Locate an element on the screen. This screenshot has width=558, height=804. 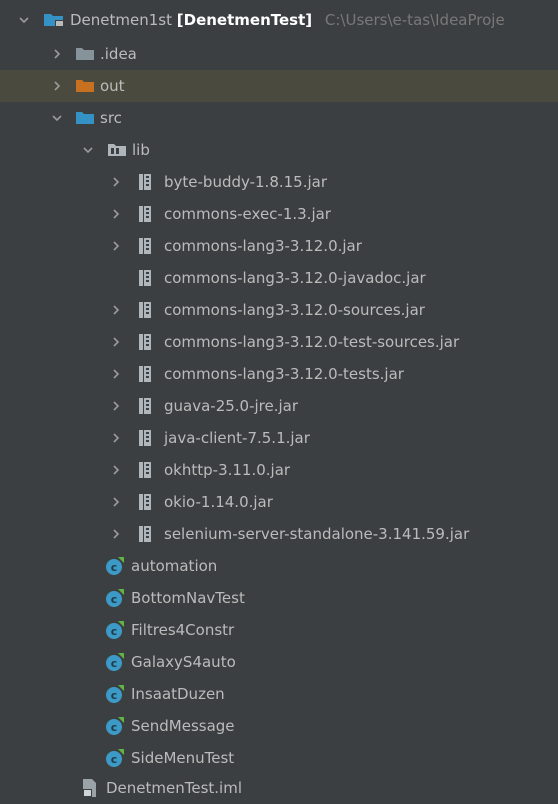
class-label: BottomNavTest is located at coordinates (188, 598).